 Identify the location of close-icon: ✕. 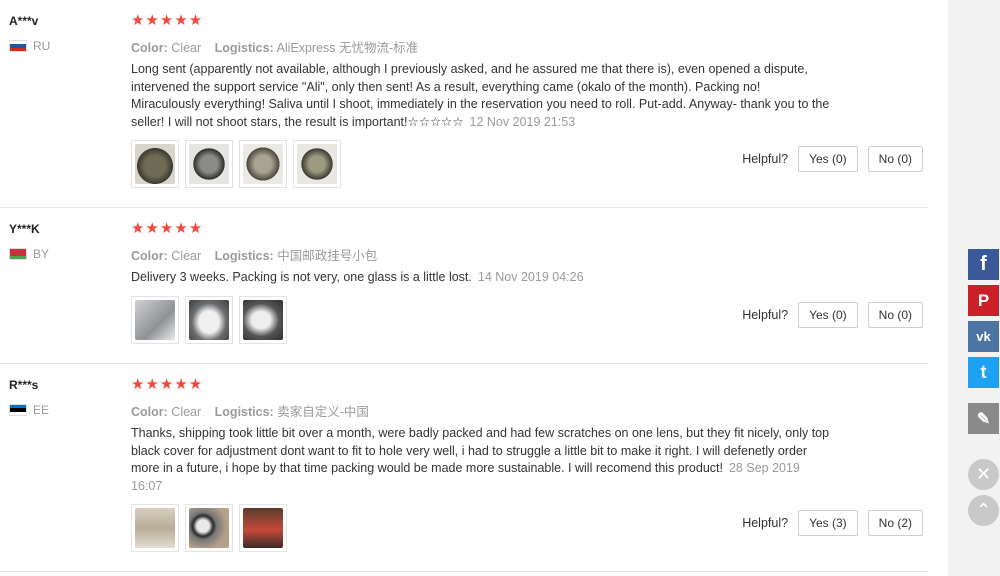
(983, 474).